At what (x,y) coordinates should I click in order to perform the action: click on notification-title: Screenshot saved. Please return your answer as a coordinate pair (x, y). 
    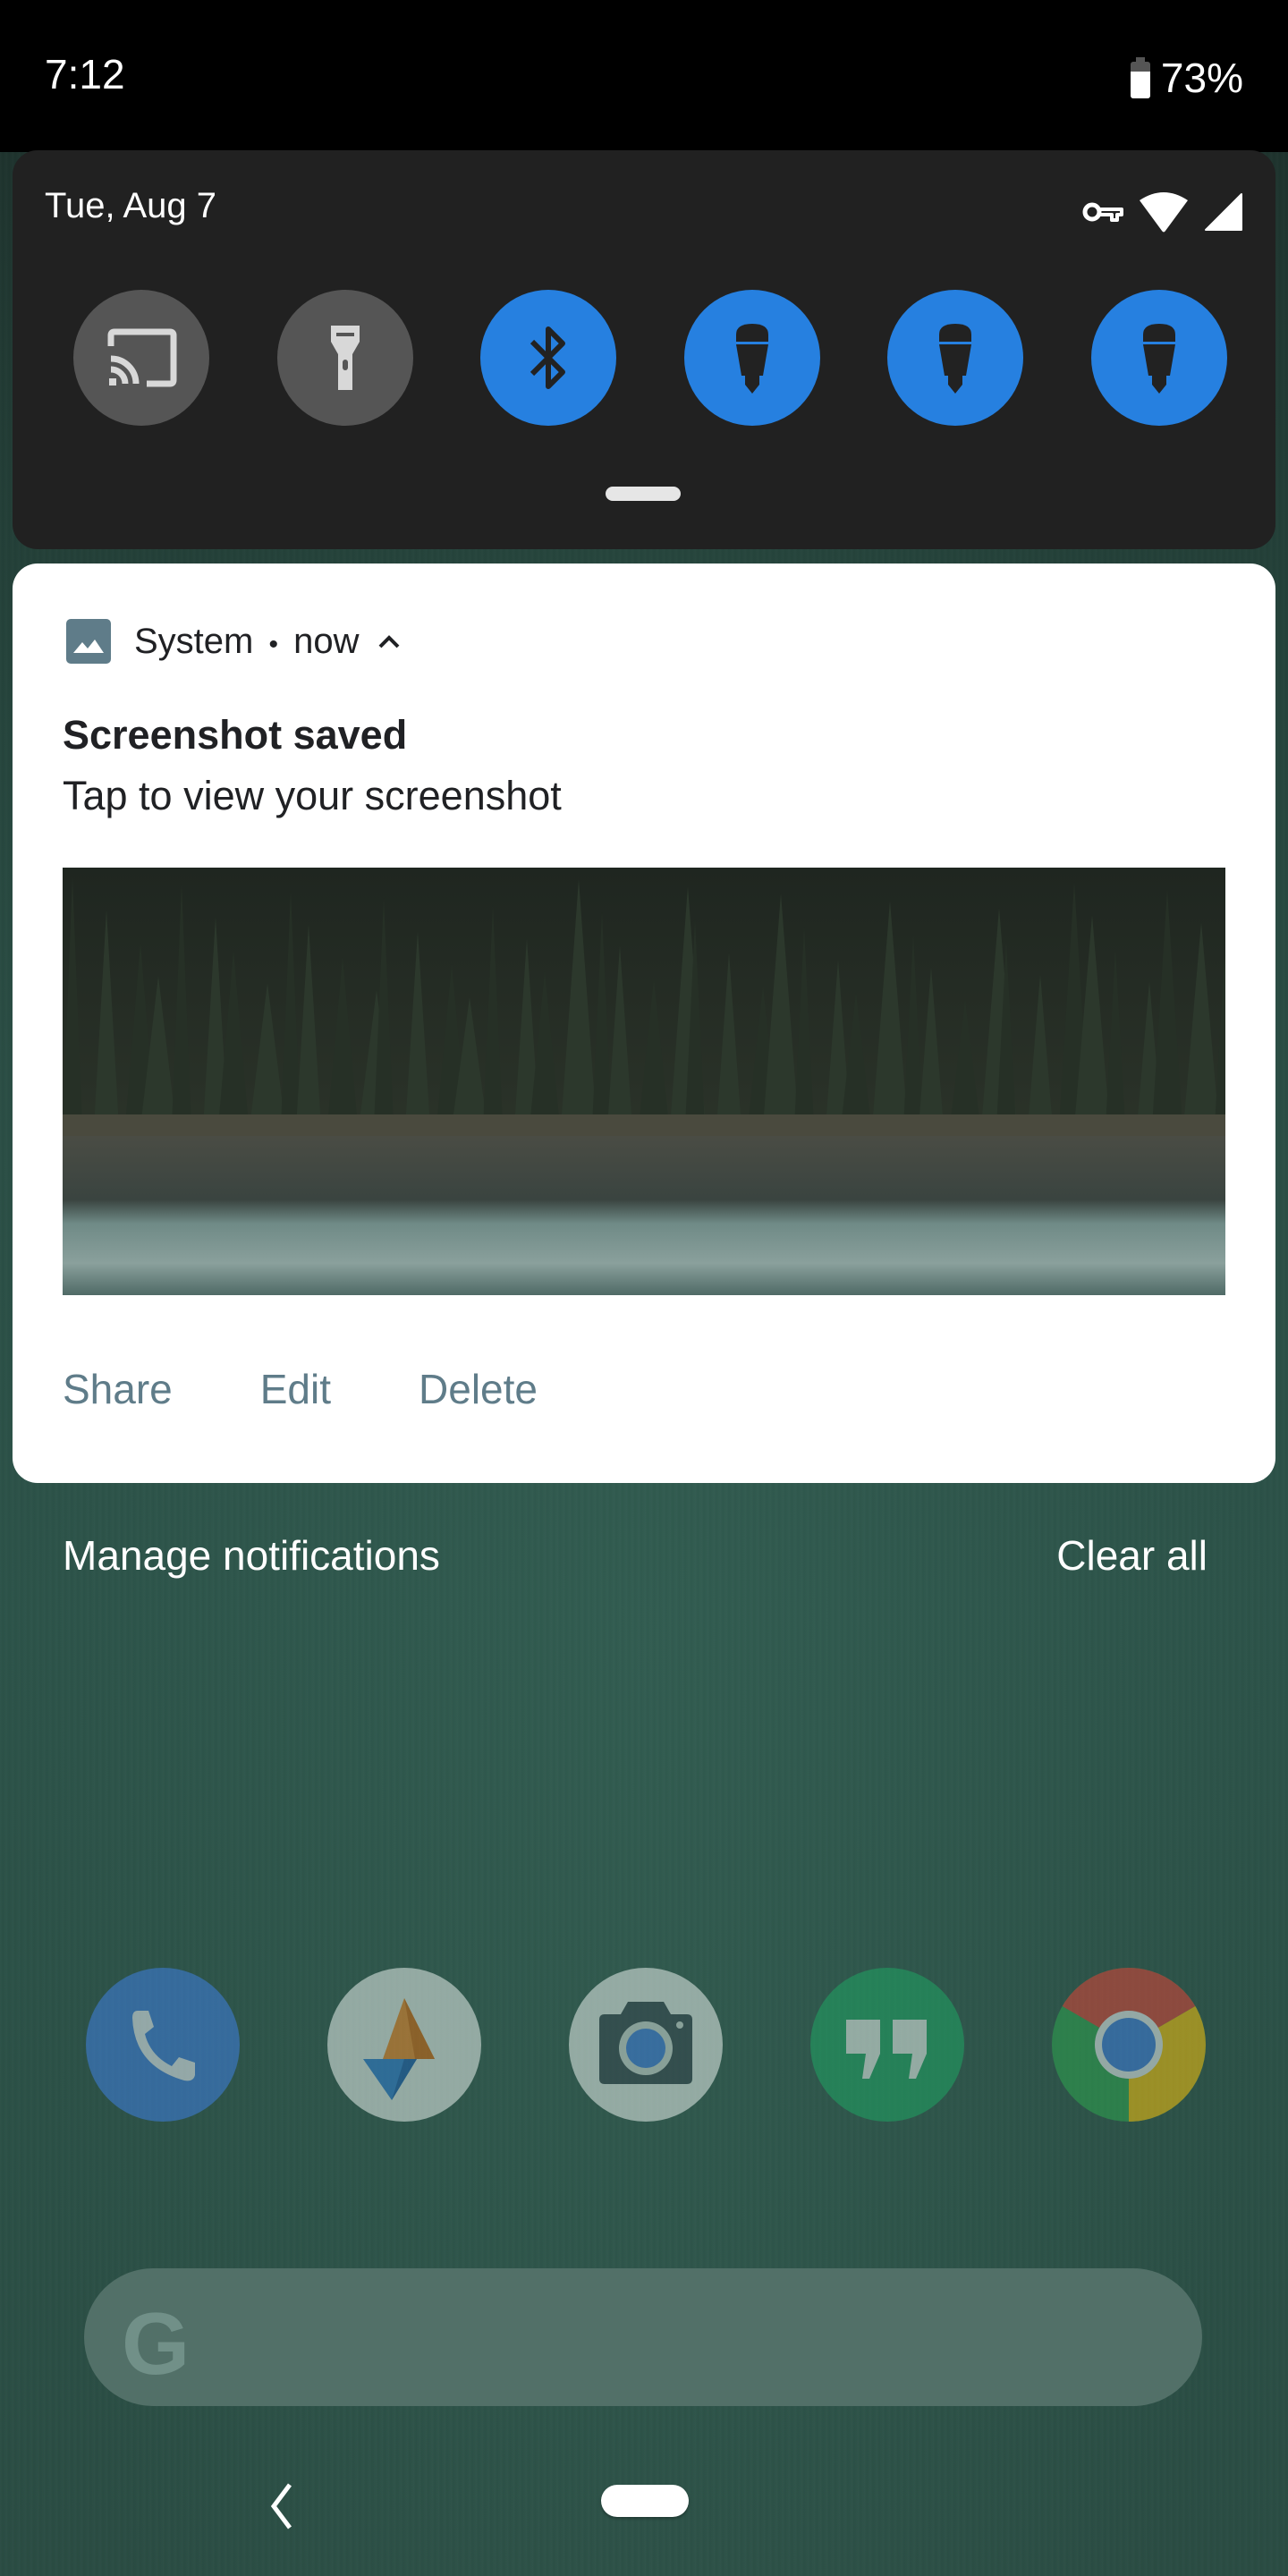
    Looking at the image, I should click on (235, 735).